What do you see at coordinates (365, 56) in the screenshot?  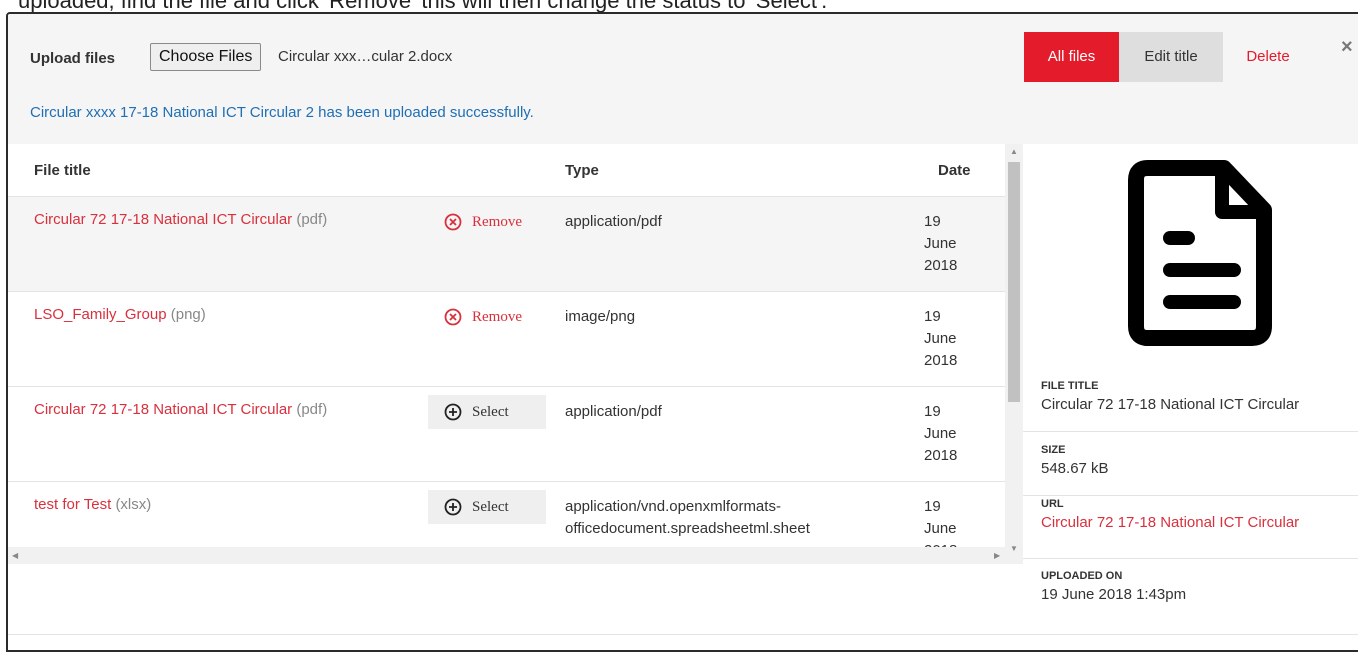 I see `chosen-file-name: Circular xxx…cular 2.docx` at bounding box center [365, 56].